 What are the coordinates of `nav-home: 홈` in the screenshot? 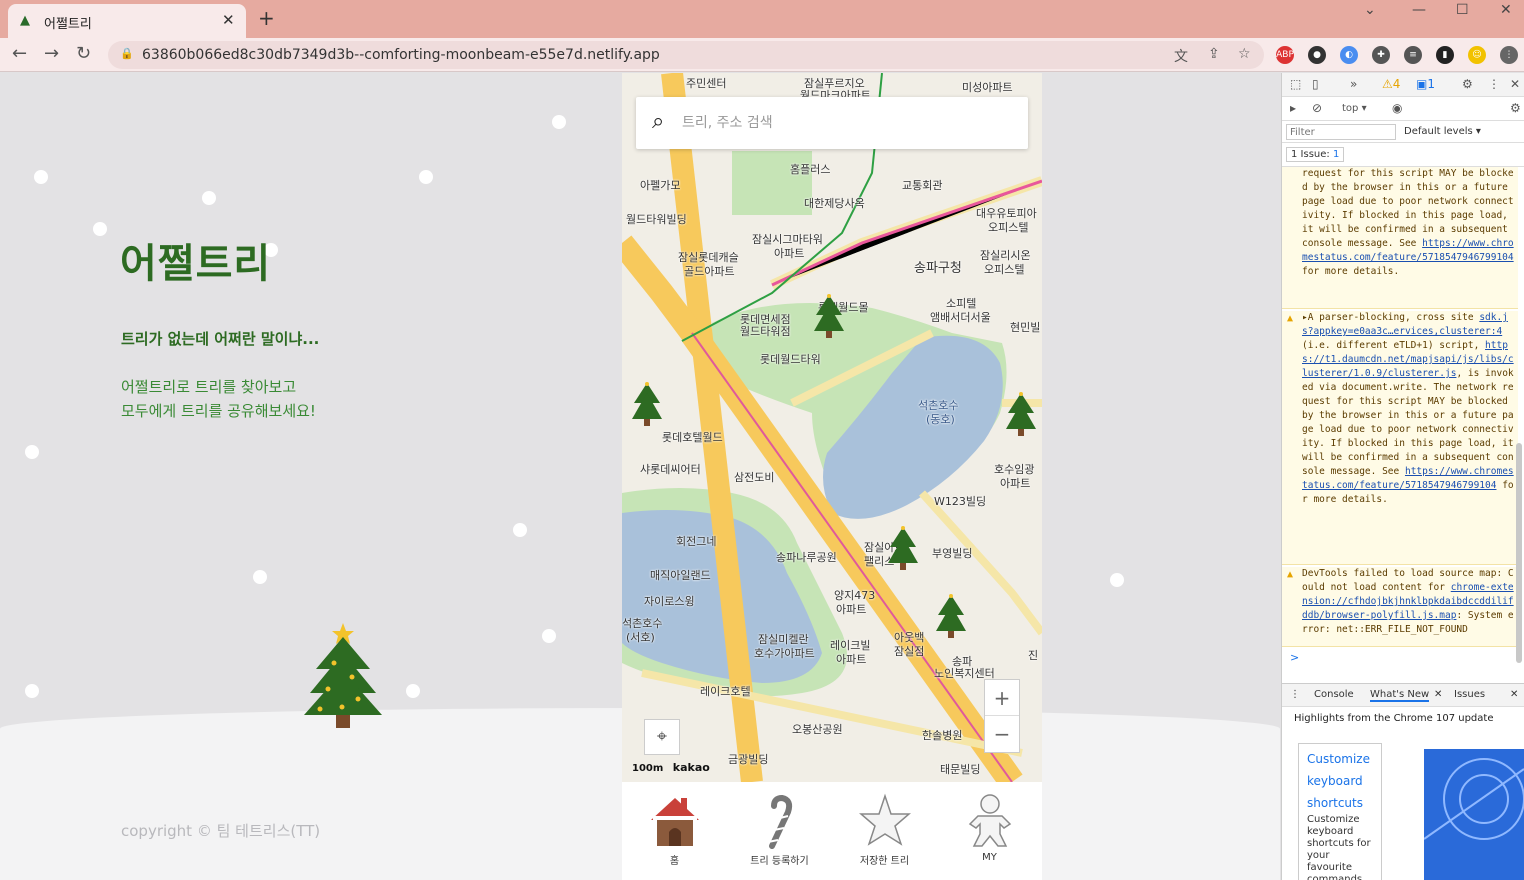 It's located at (674, 829).